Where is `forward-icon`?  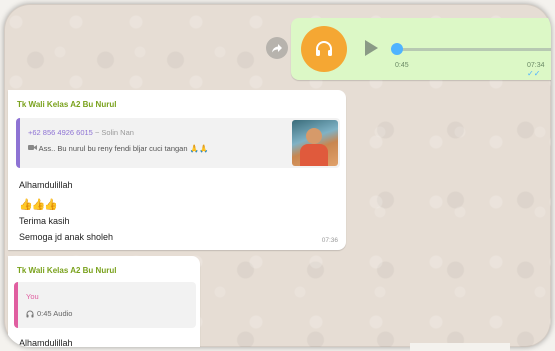
forward-icon is located at coordinates (277, 48).